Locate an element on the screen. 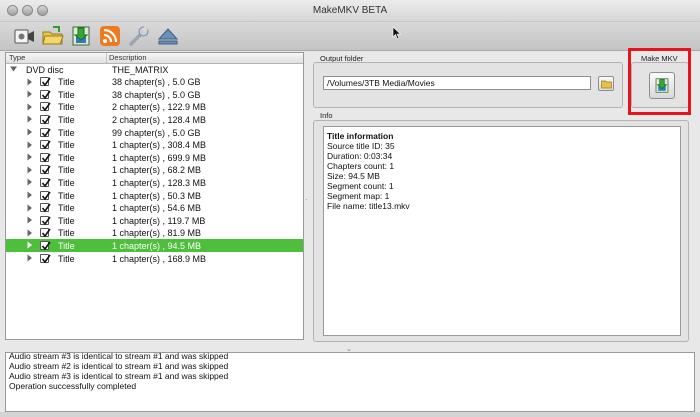  tree-row-title: Title 1 chapter(s) , 50.3 MB is located at coordinates (154, 195).